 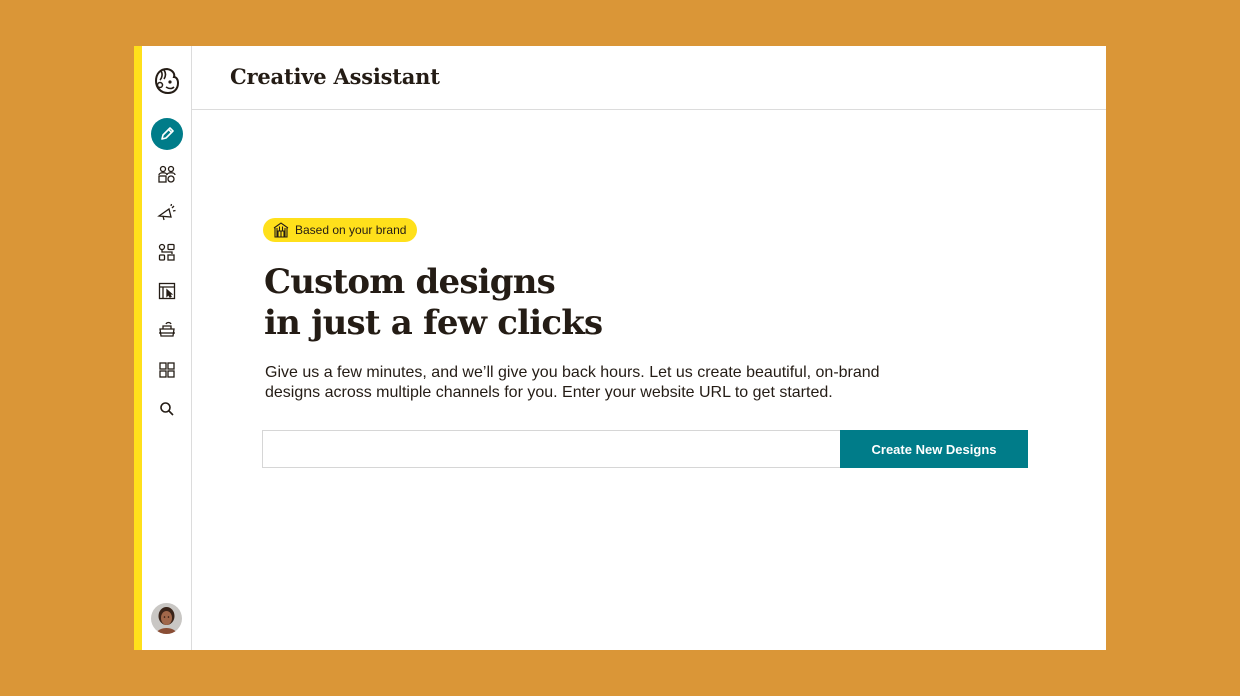 I want to click on sidebar-item-automations, so click(x=167, y=252).